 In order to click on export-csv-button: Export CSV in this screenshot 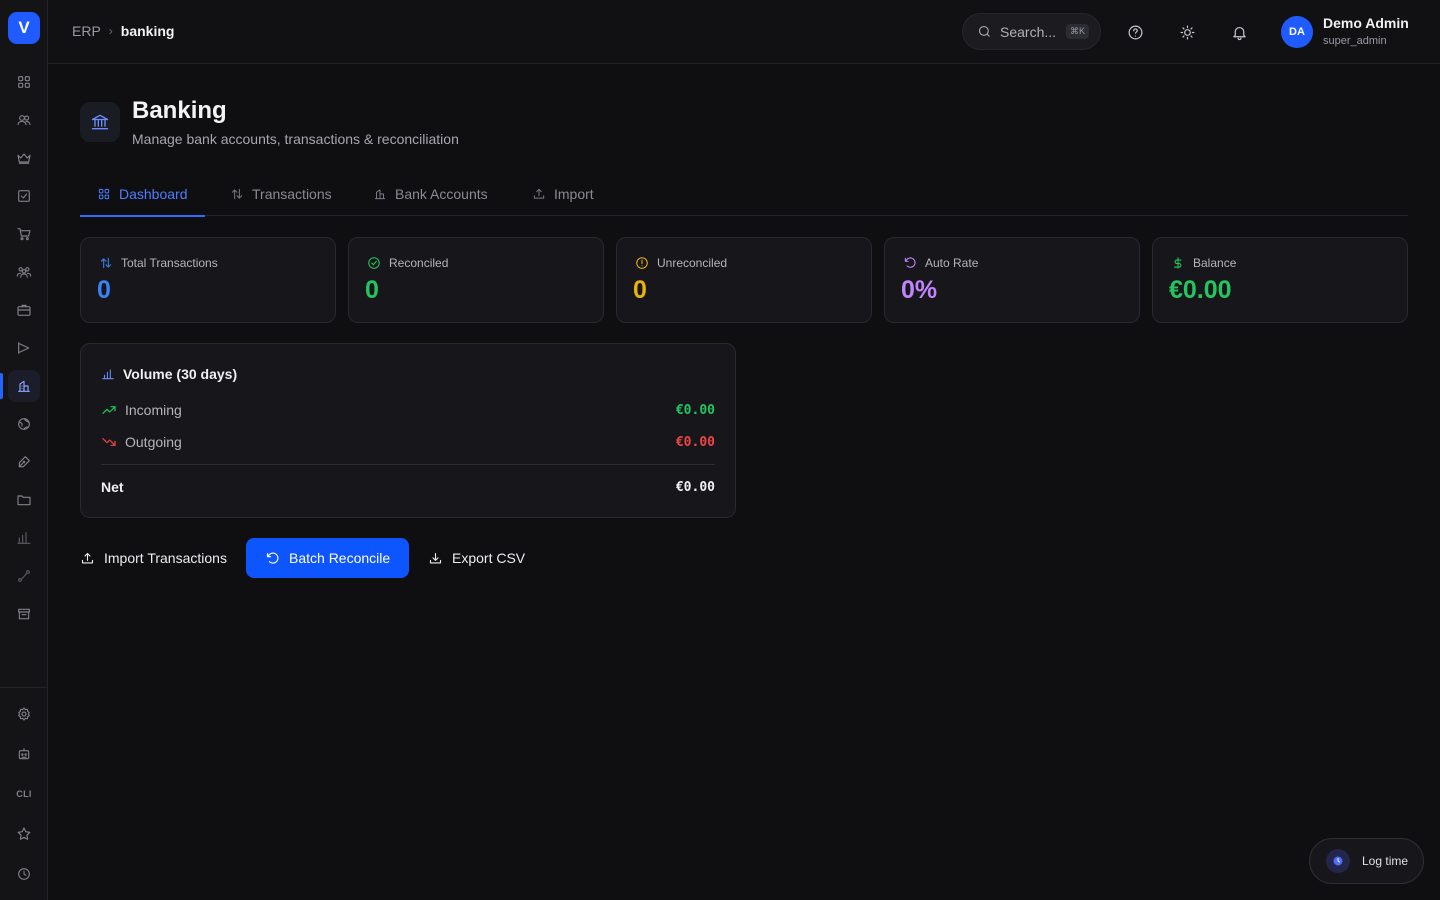, I will do `click(476, 558)`.